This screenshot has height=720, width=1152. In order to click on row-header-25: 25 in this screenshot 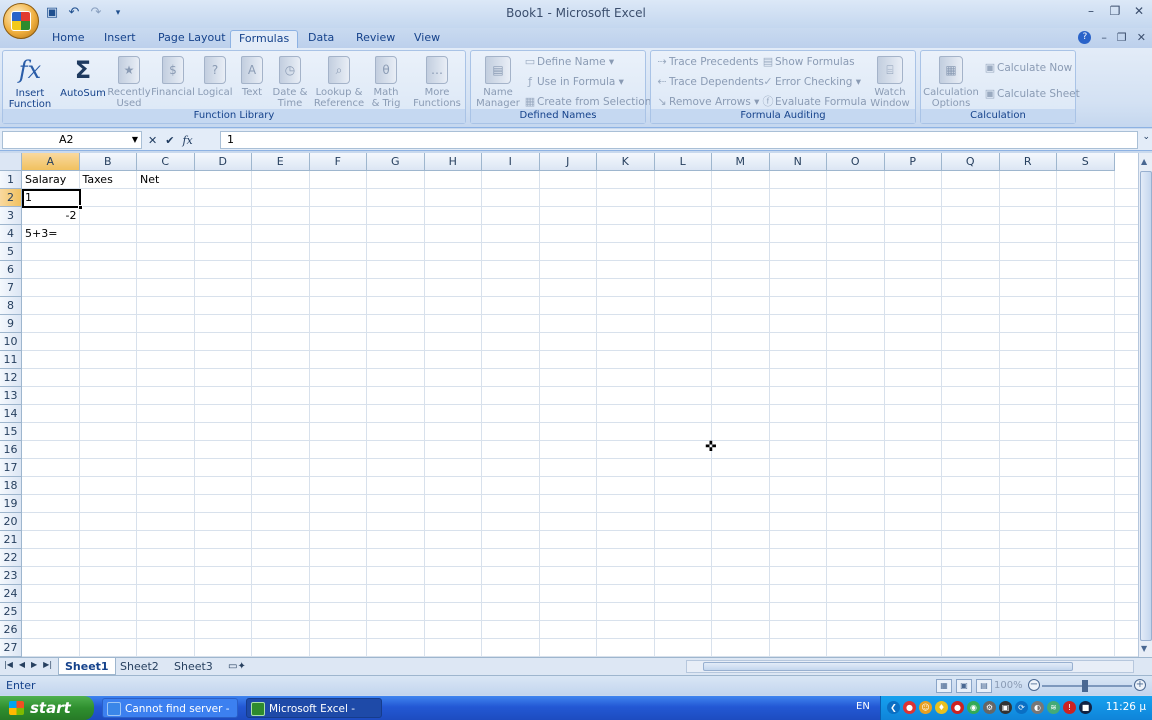, I will do `click(11, 612)`.